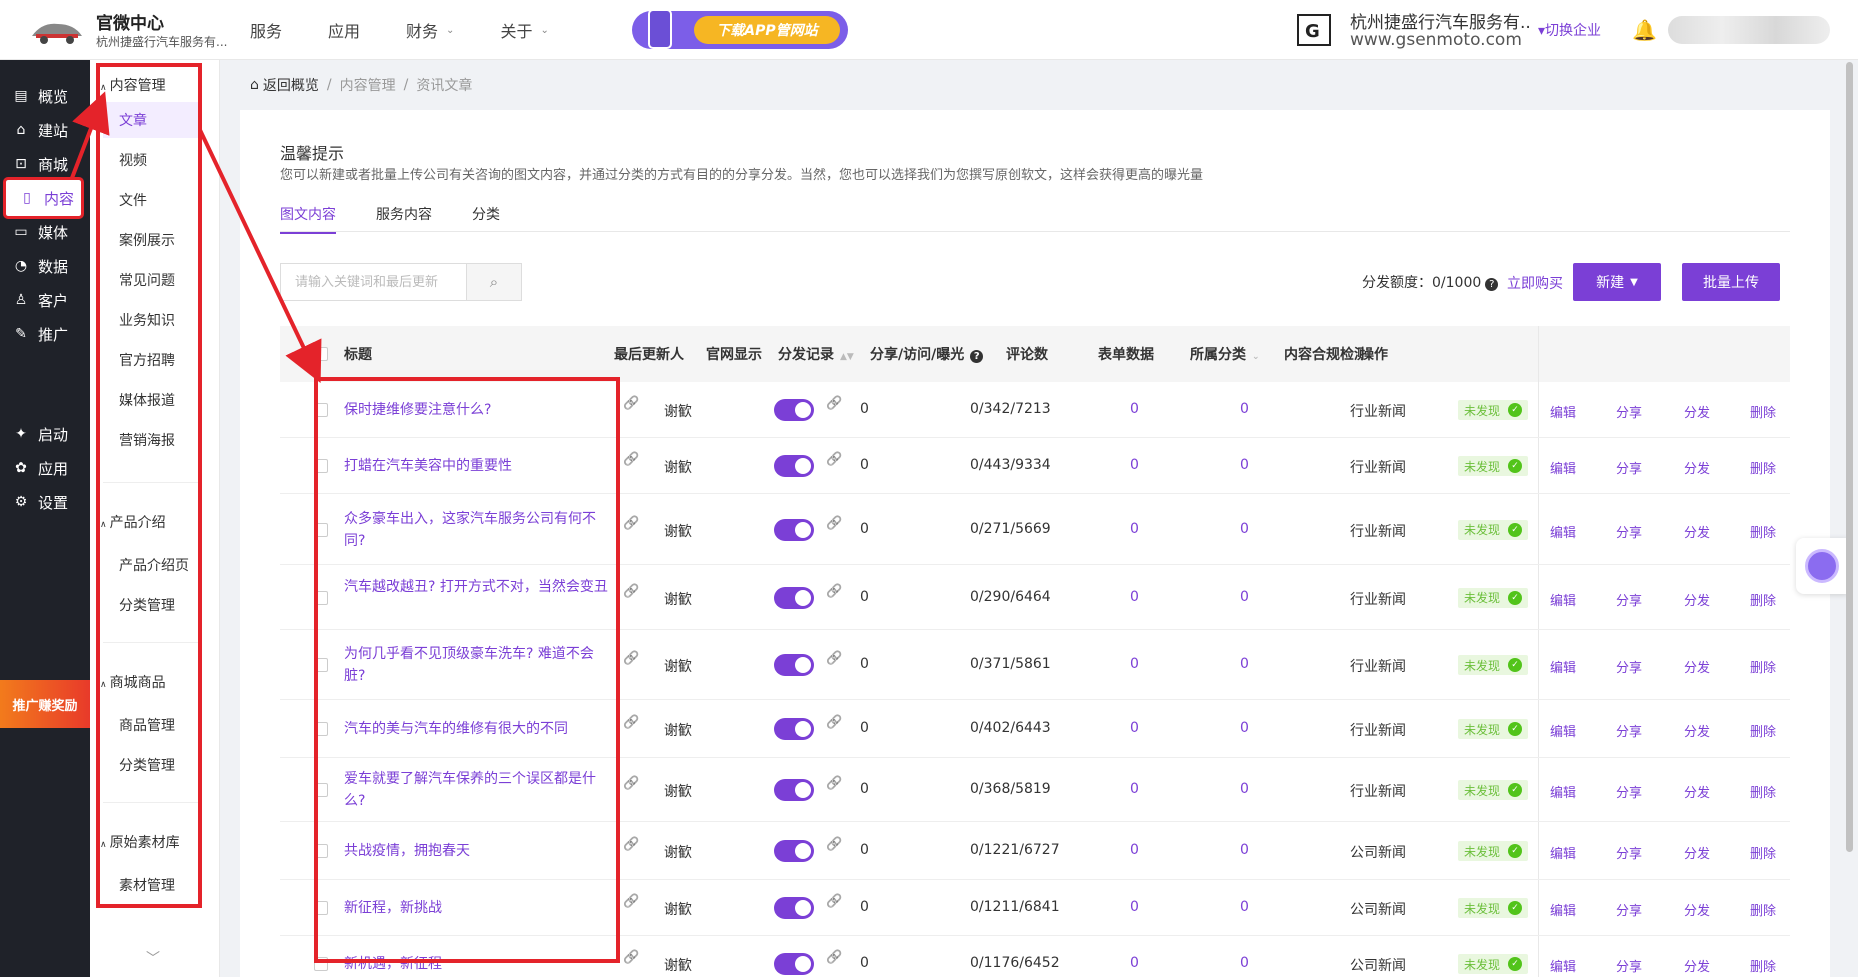  What do you see at coordinates (45, 502) in the screenshot?
I see `sidebar-item-gear: ⚙ 设置` at bounding box center [45, 502].